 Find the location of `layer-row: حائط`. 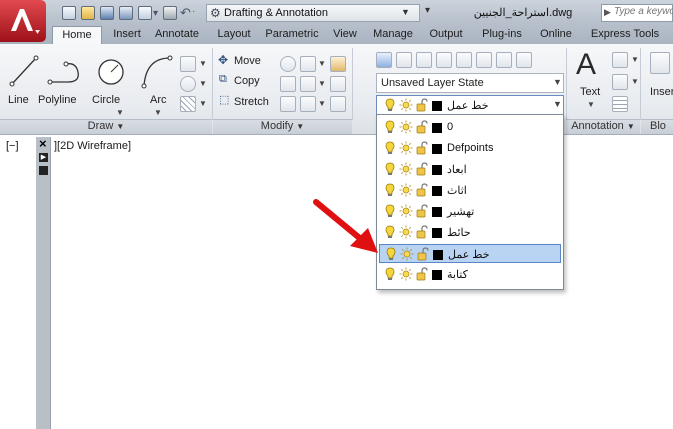

layer-row: حائط is located at coordinates (470, 232).